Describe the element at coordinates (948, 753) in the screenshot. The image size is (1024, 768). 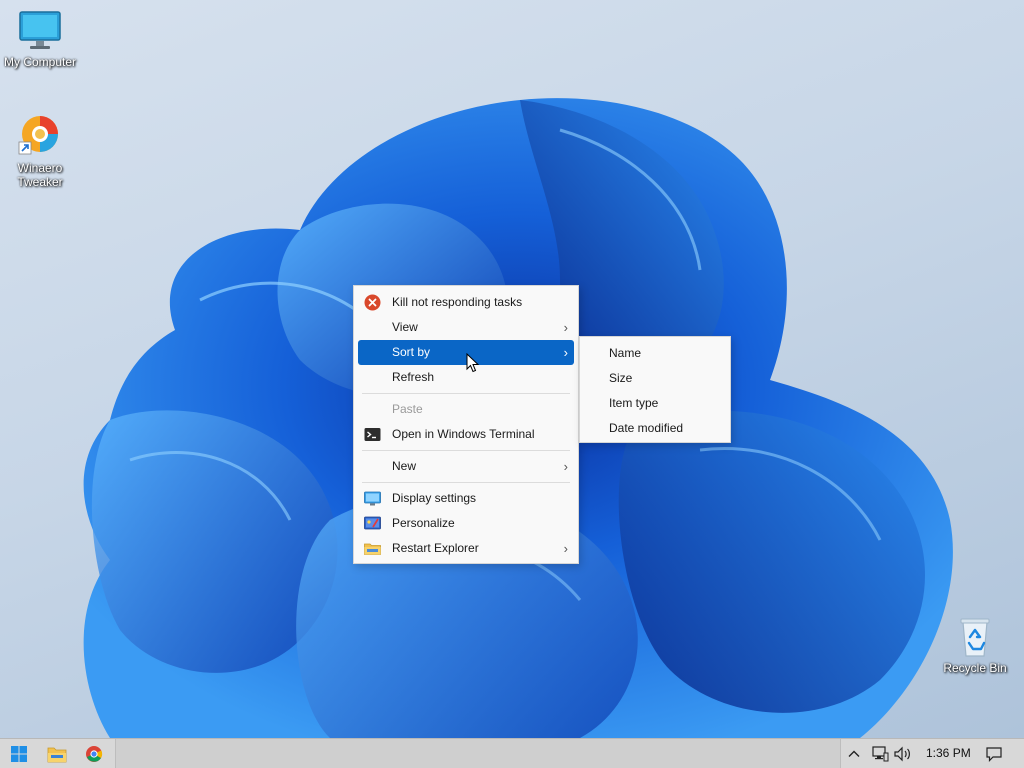
I see `clock: 1:36 PM` at that location.